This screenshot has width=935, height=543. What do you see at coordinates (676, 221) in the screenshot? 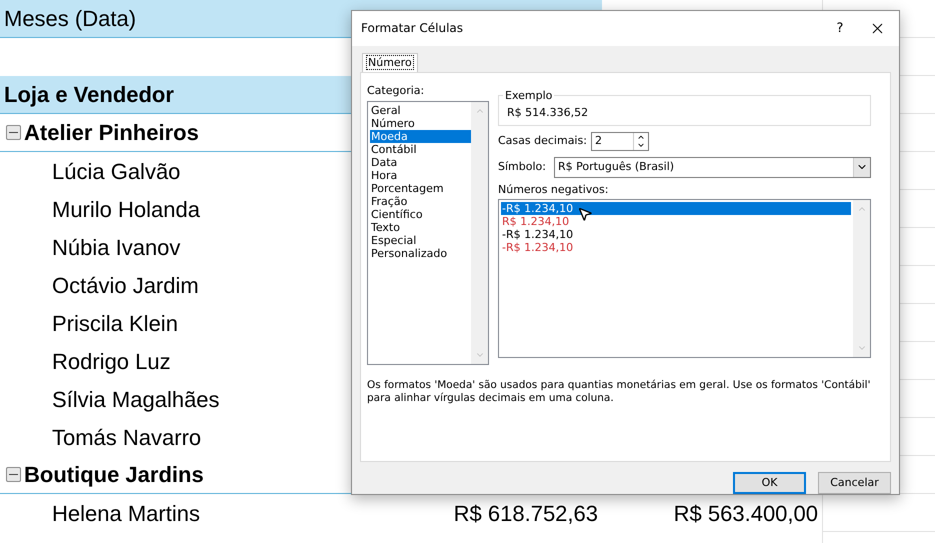
I see `negative-format-item: R$ 1.234,10` at bounding box center [676, 221].